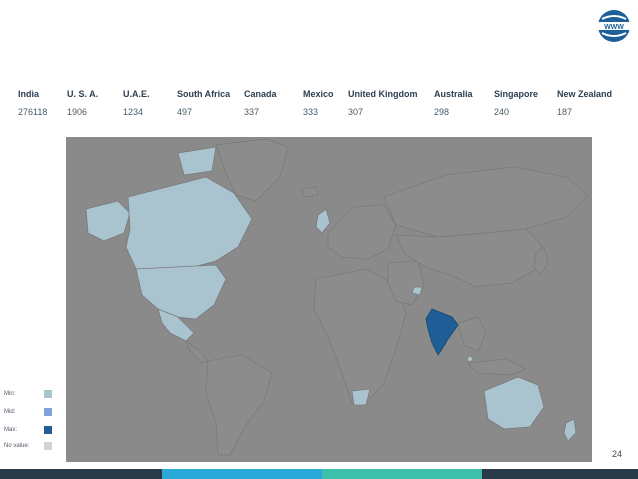 The width and height of the screenshot is (638, 479). What do you see at coordinates (453, 94) in the screenshot?
I see `country-name: Australia` at bounding box center [453, 94].